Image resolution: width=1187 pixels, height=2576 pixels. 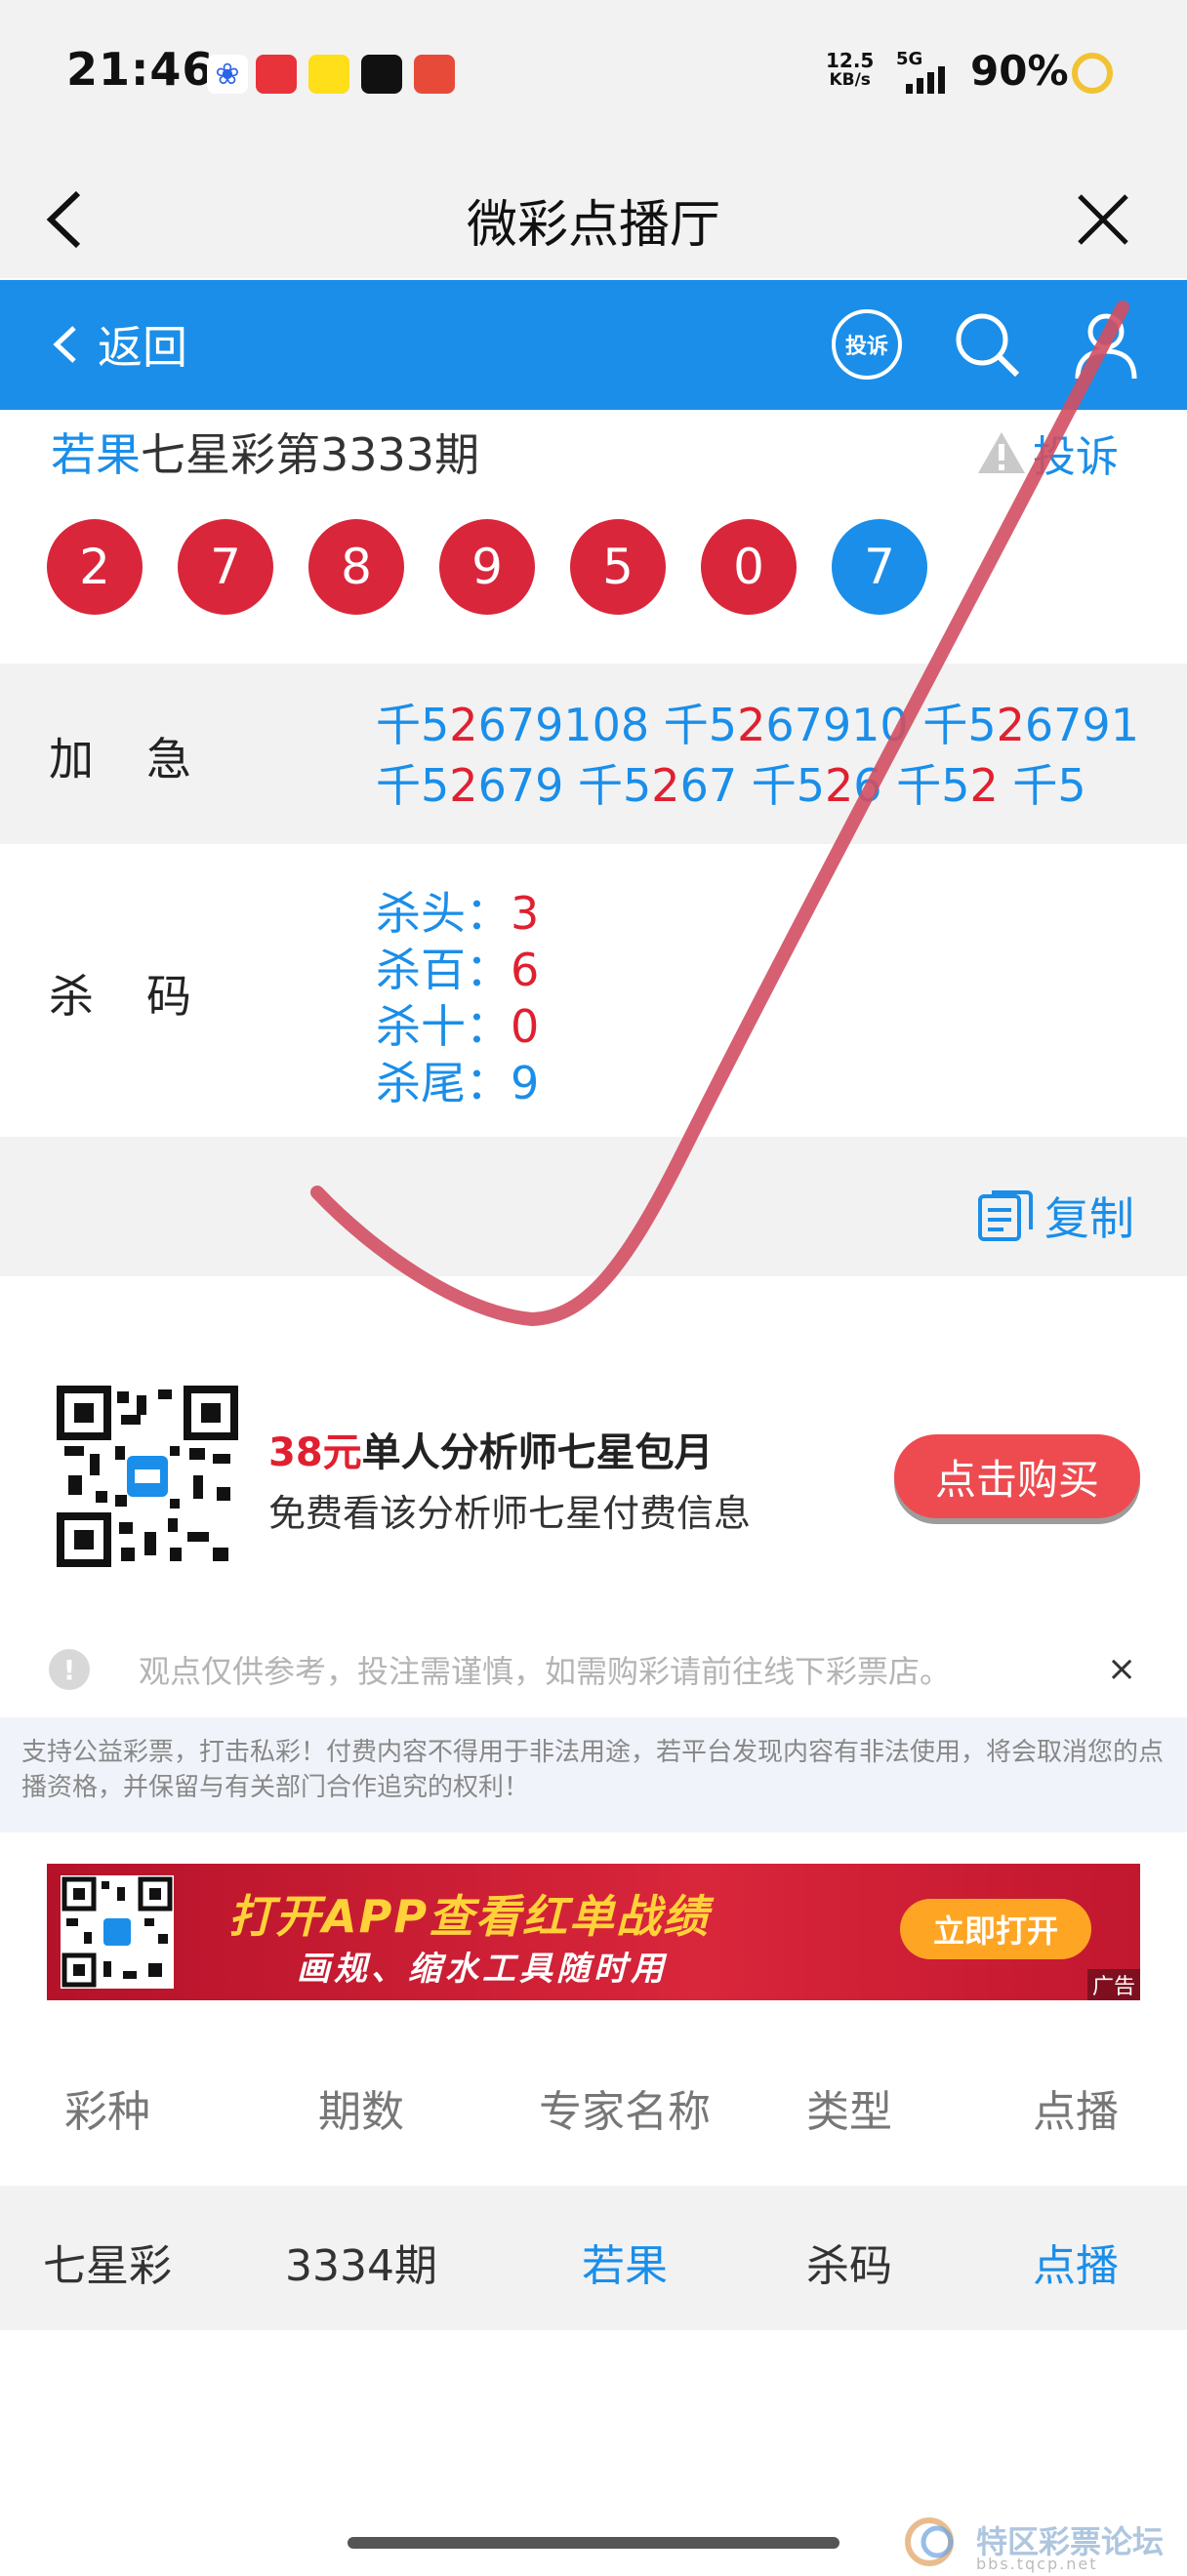 What do you see at coordinates (227, 74) in the screenshot?
I see `baidu-icon: ❀` at bounding box center [227, 74].